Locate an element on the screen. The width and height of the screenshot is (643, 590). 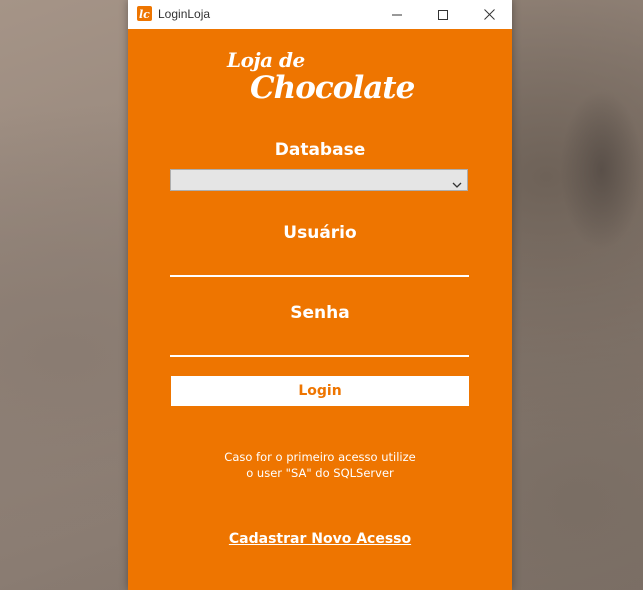
close-icon is located at coordinates (489, 14).